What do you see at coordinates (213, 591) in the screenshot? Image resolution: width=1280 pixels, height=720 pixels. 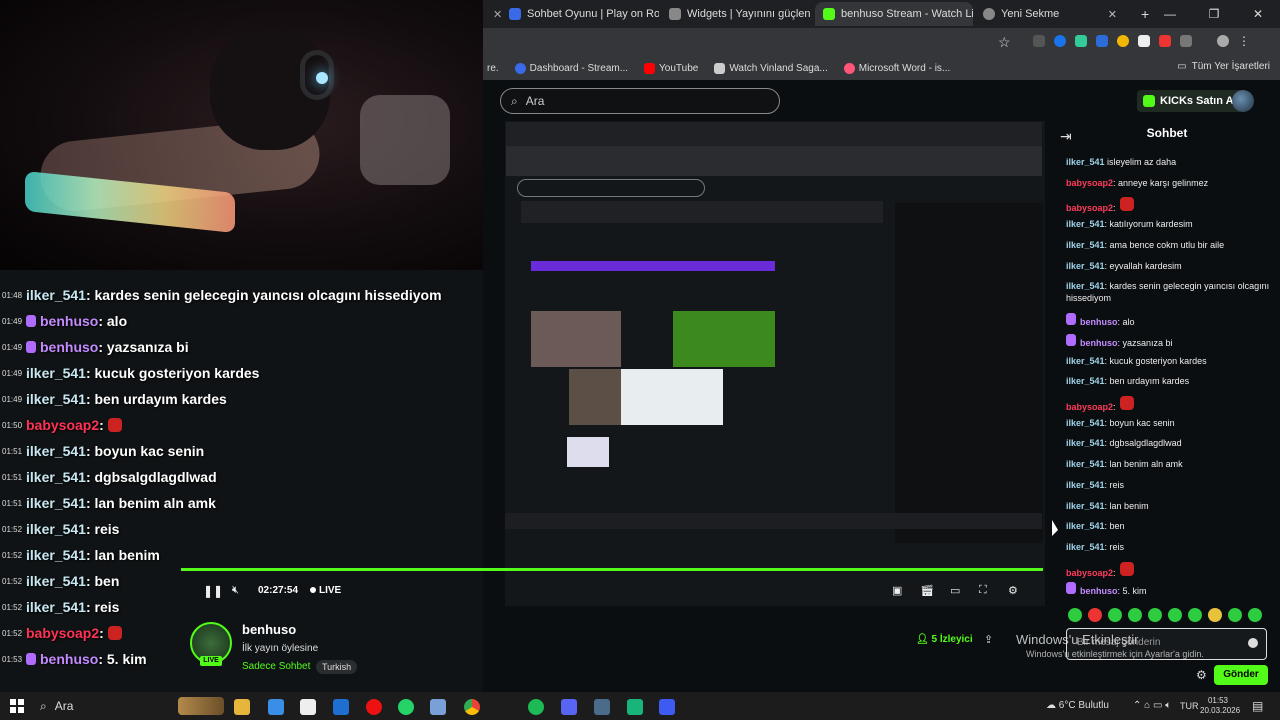 I see `pause-icon: ❚❚` at bounding box center [213, 591].